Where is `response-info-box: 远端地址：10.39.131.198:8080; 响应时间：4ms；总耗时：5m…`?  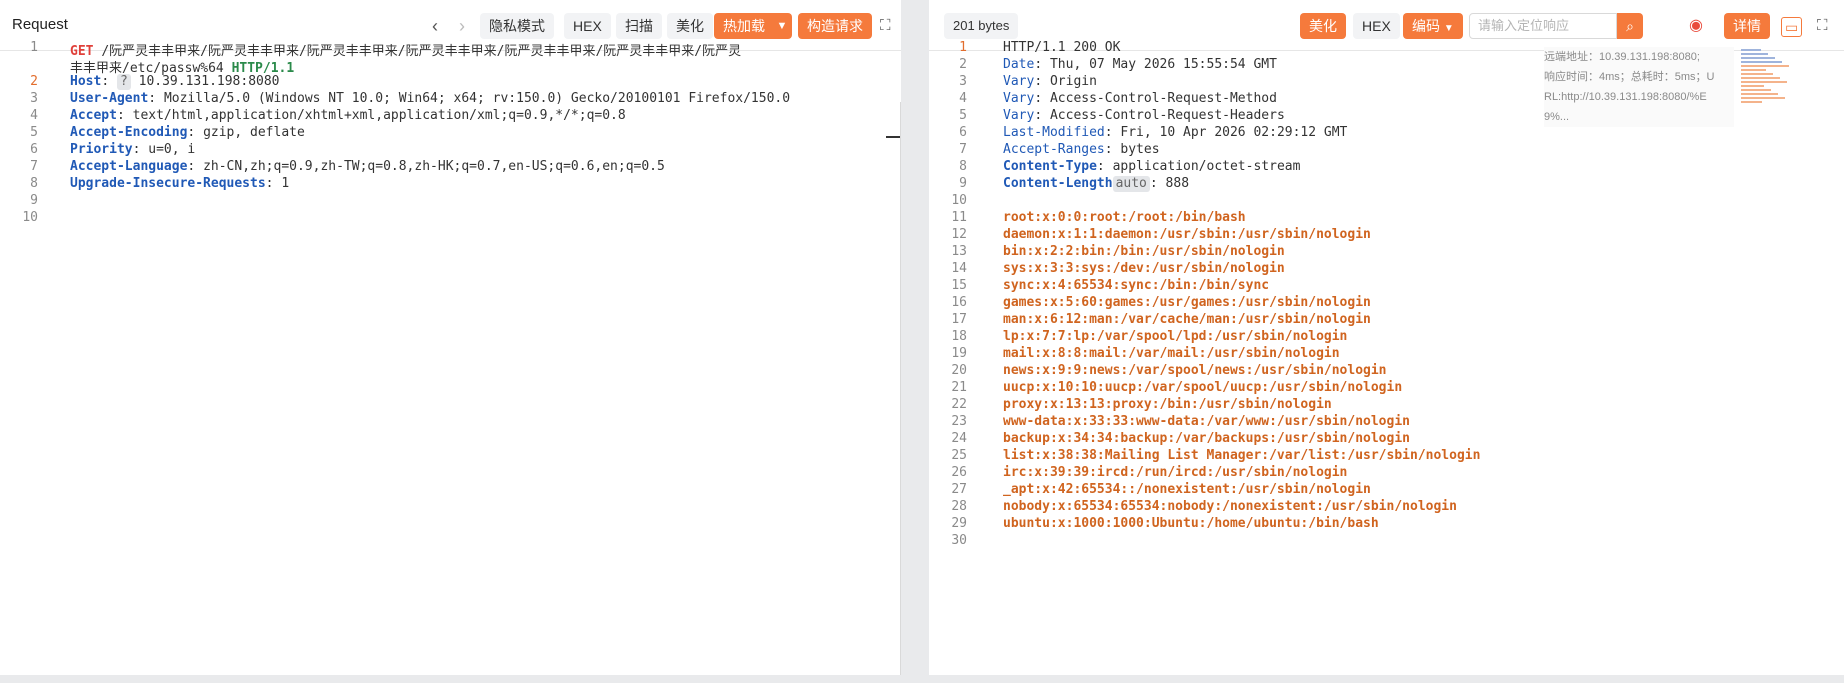
response-info-box: 远端地址：10.39.131.198:8080; 响应时间：4ms；总耗时：5m… is located at coordinates (1639, 87).